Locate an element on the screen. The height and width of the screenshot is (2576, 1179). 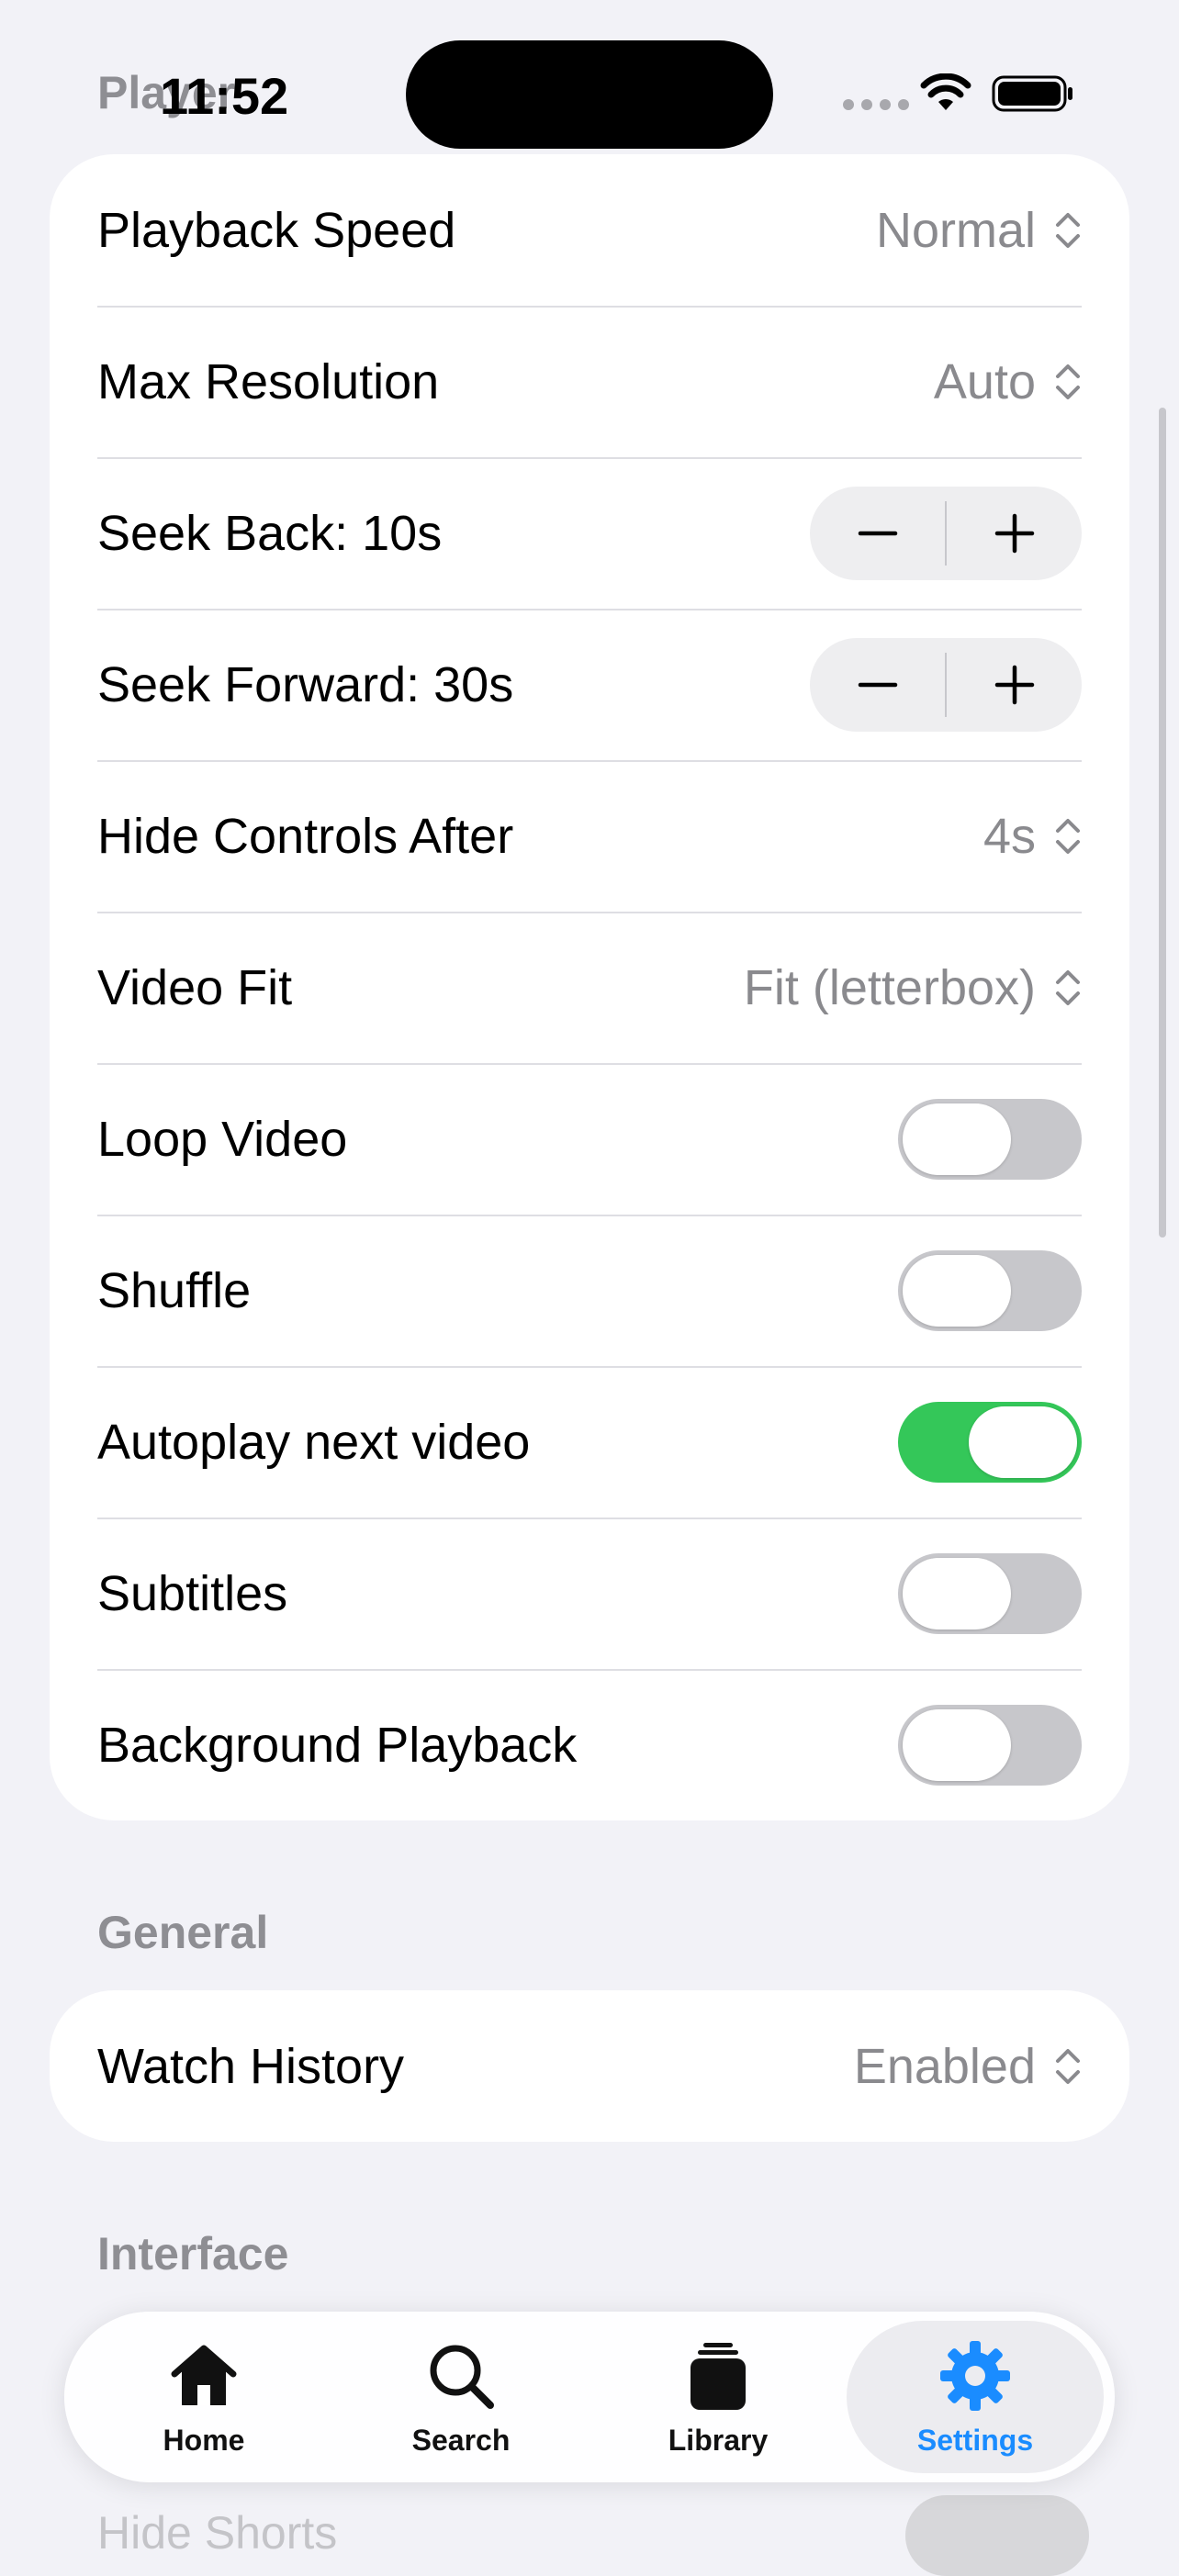
watch-history-picker: Enabled is located at coordinates (968, 2066).